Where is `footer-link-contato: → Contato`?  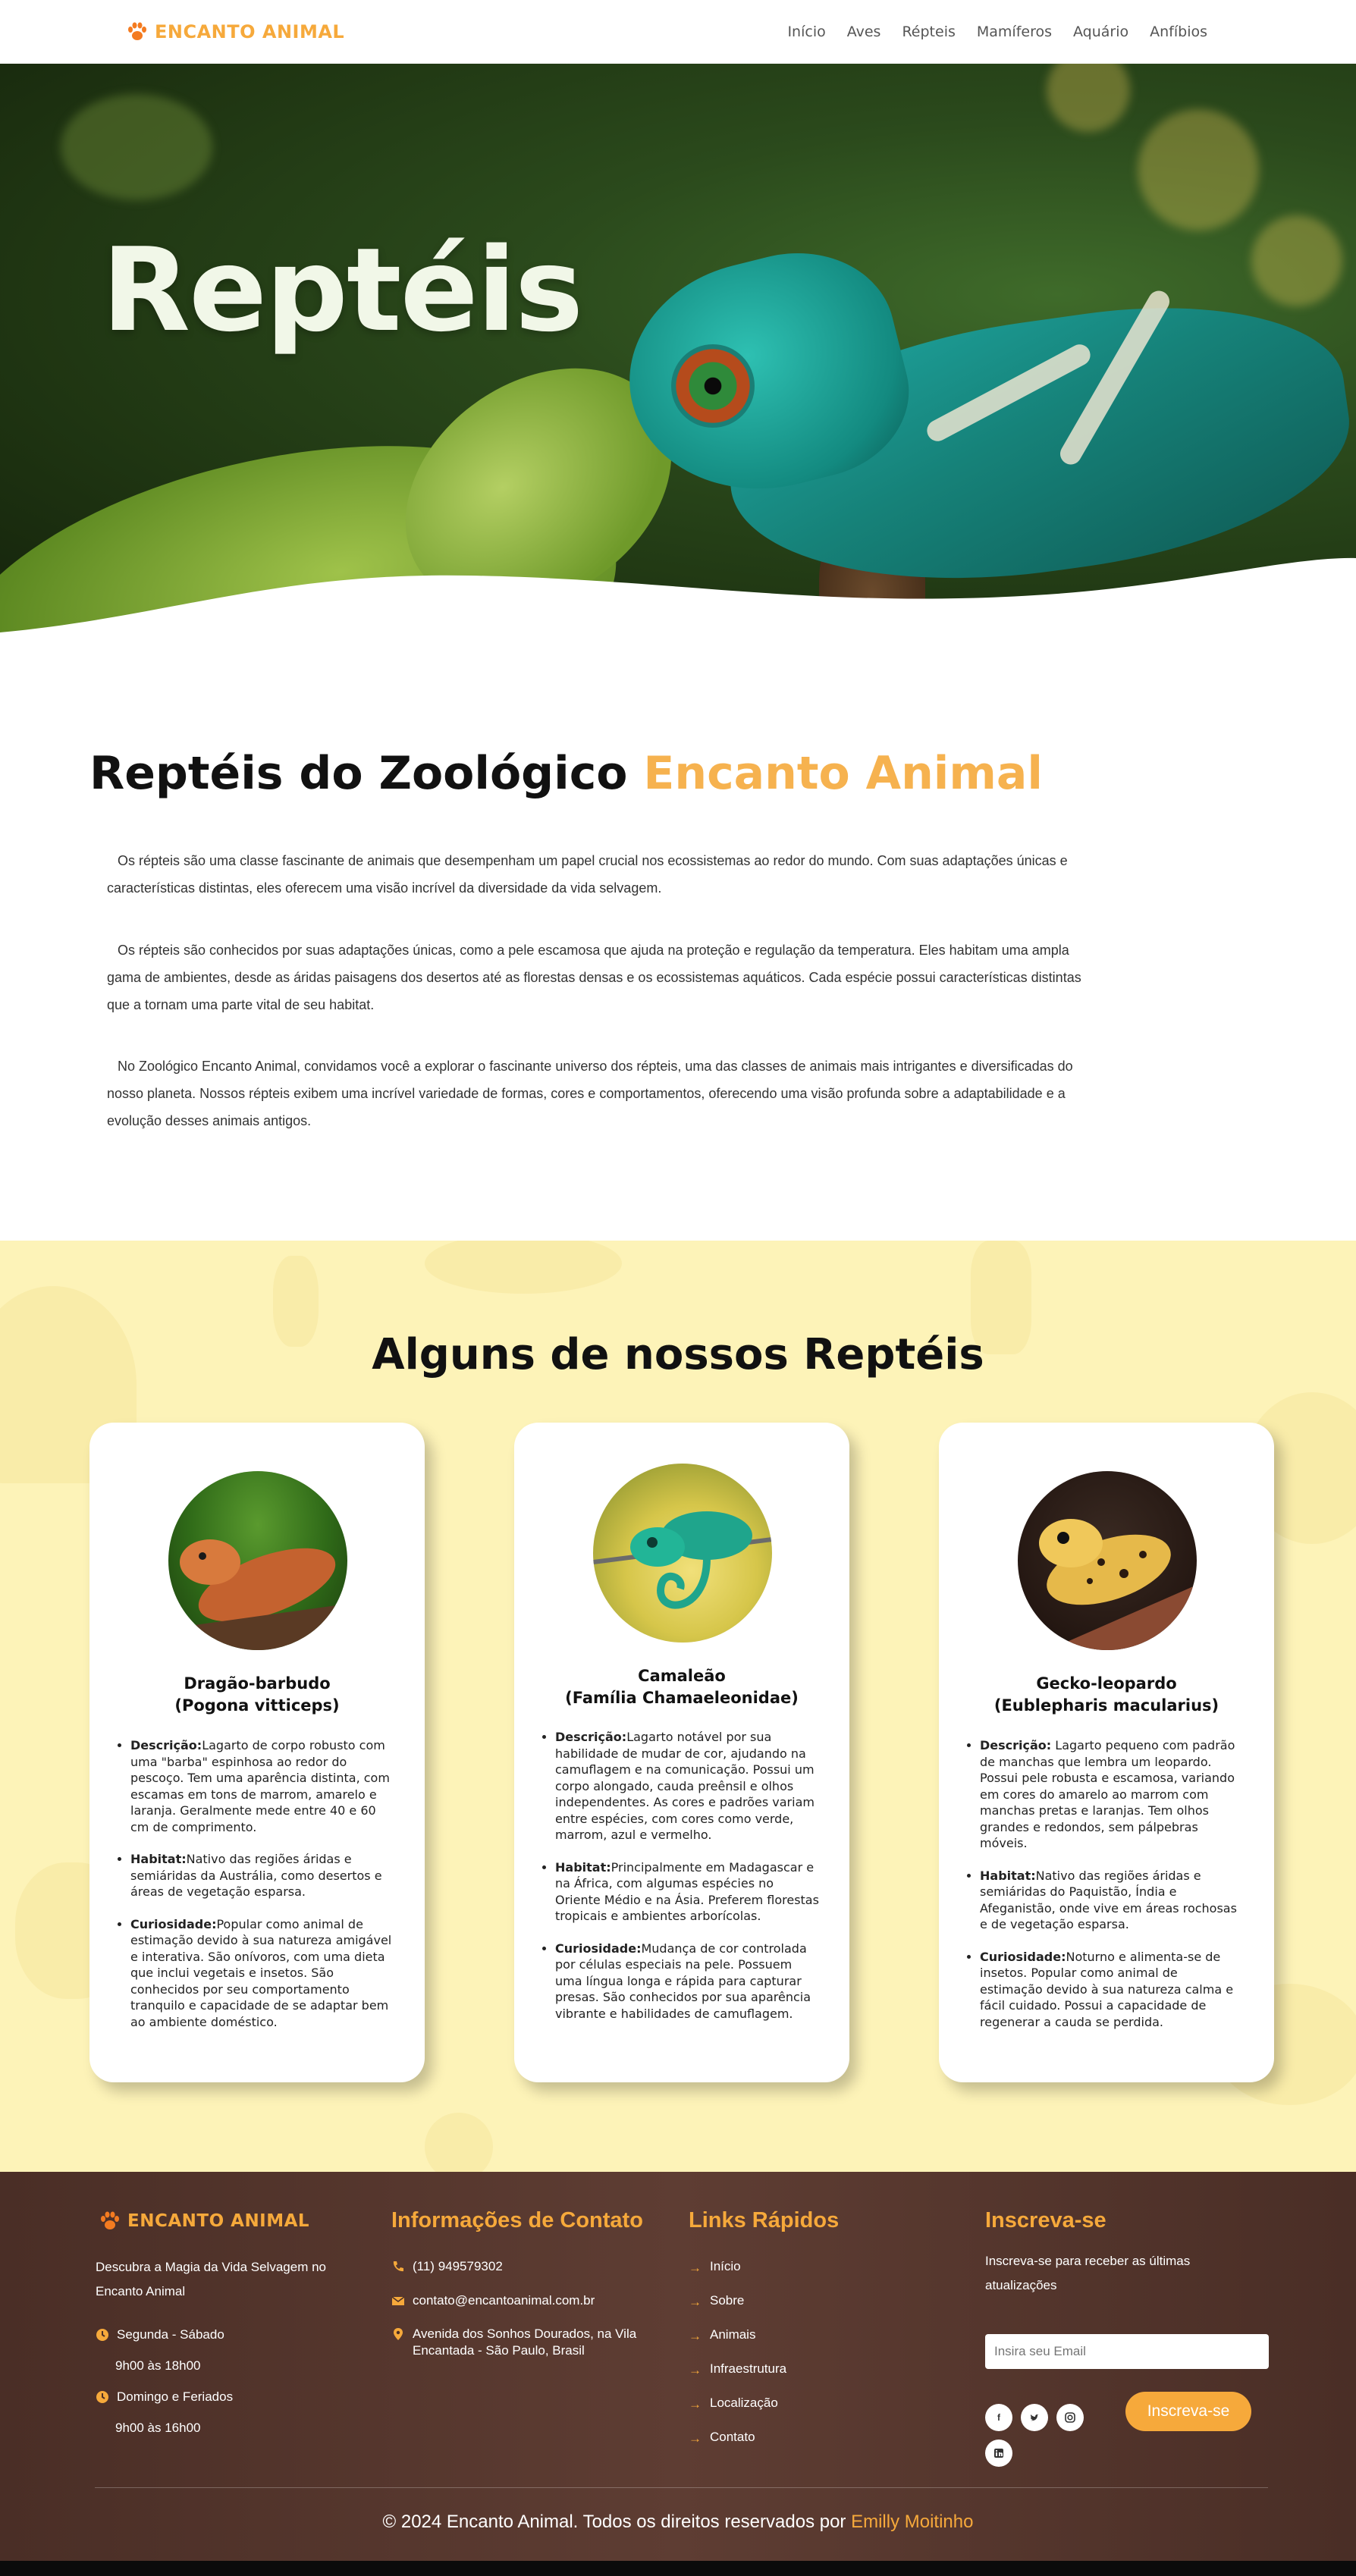
footer-link-contato: → Contato is located at coordinates (722, 2437).